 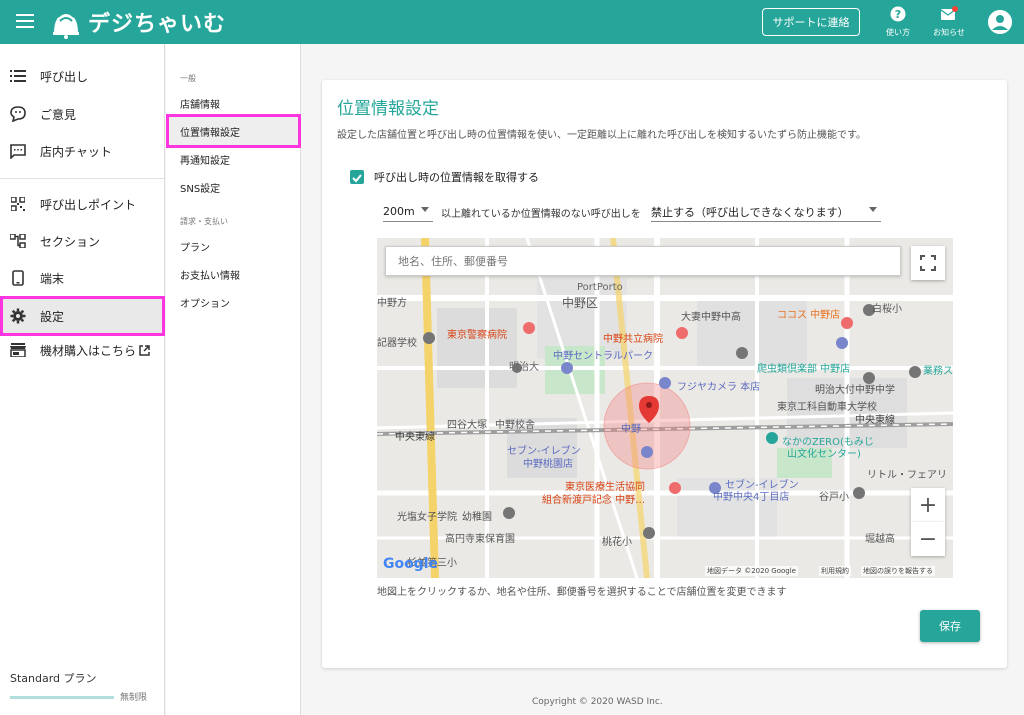 What do you see at coordinates (427, 517) in the screenshot?
I see `map-label: 光塩女子学院` at bounding box center [427, 517].